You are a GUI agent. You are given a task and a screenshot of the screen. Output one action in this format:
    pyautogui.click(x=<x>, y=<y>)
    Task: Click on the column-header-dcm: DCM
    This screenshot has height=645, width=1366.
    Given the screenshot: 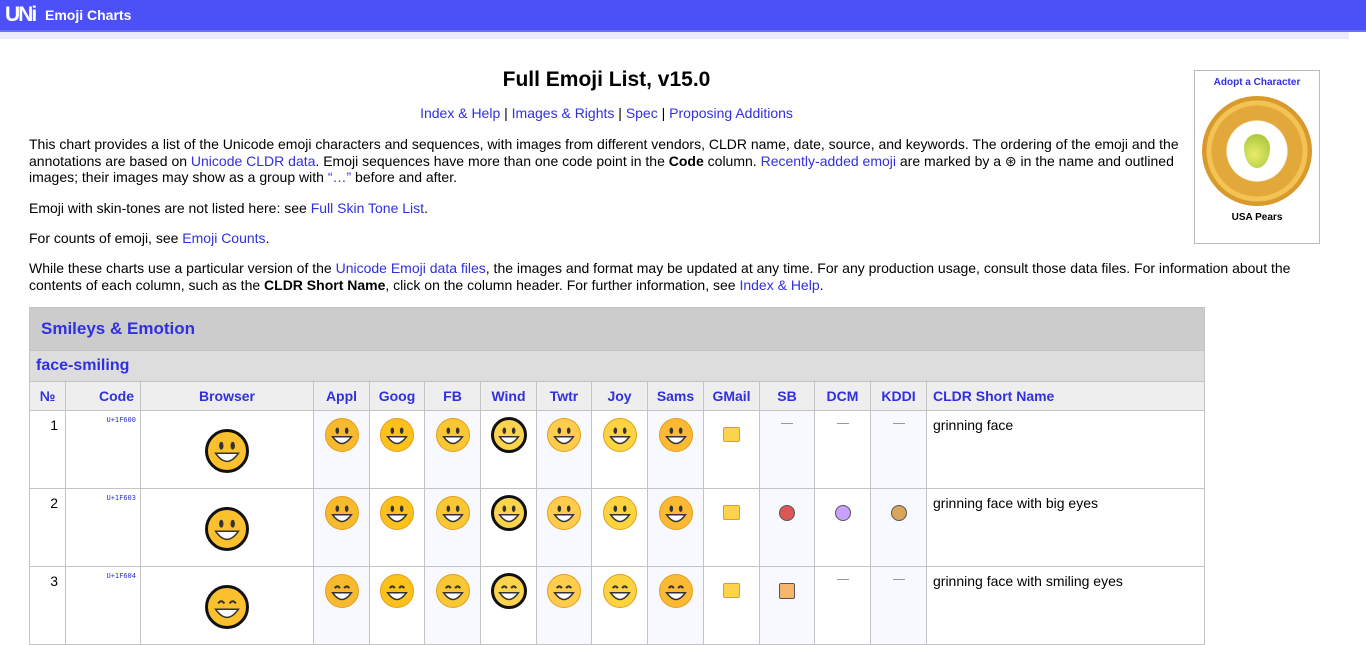 What is the action you would take?
    pyautogui.click(x=842, y=396)
    